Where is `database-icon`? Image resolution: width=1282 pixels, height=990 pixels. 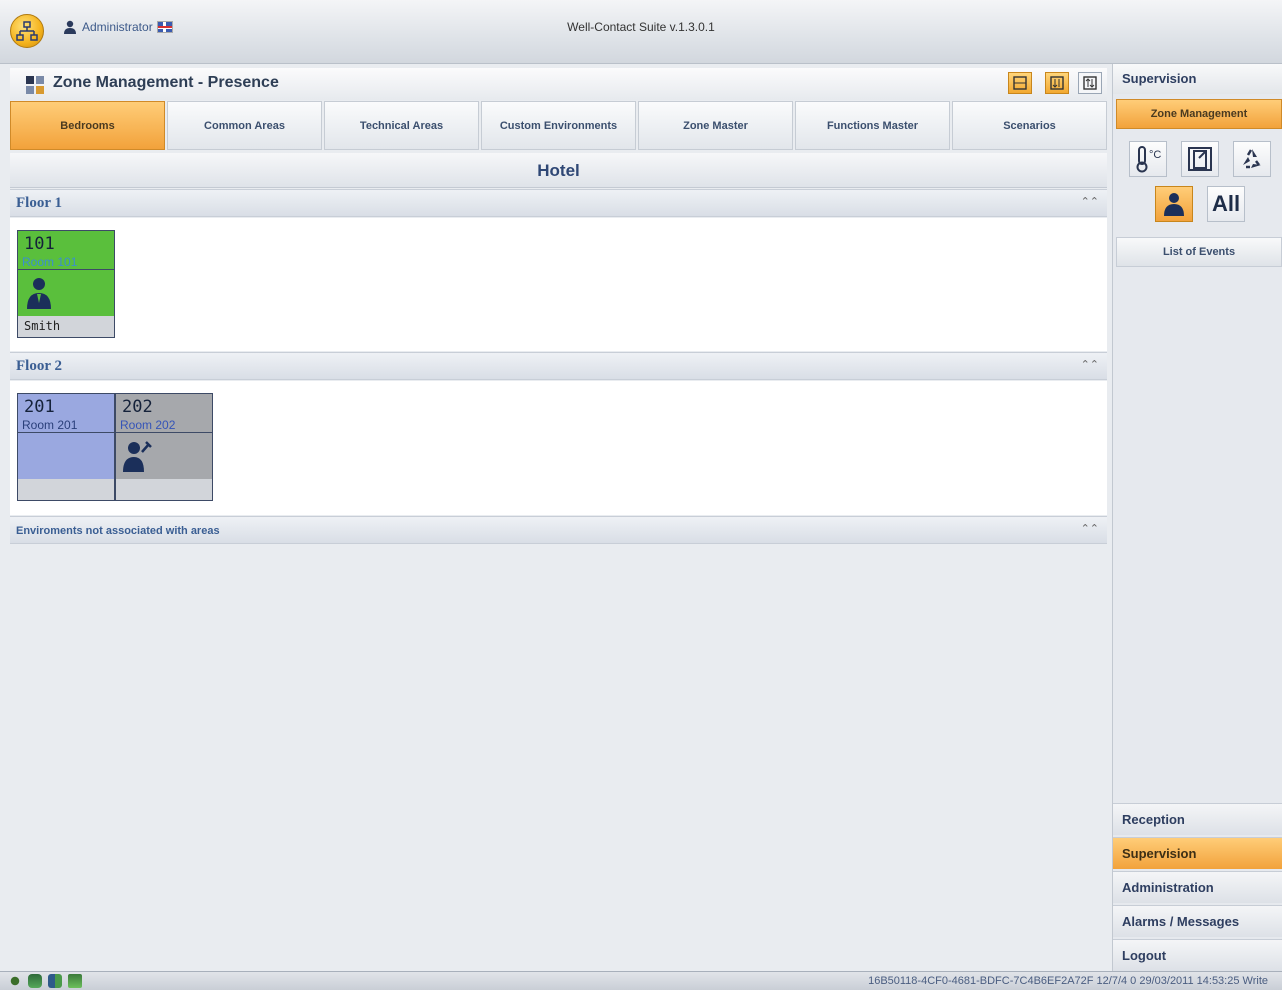
database-icon is located at coordinates (35, 981).